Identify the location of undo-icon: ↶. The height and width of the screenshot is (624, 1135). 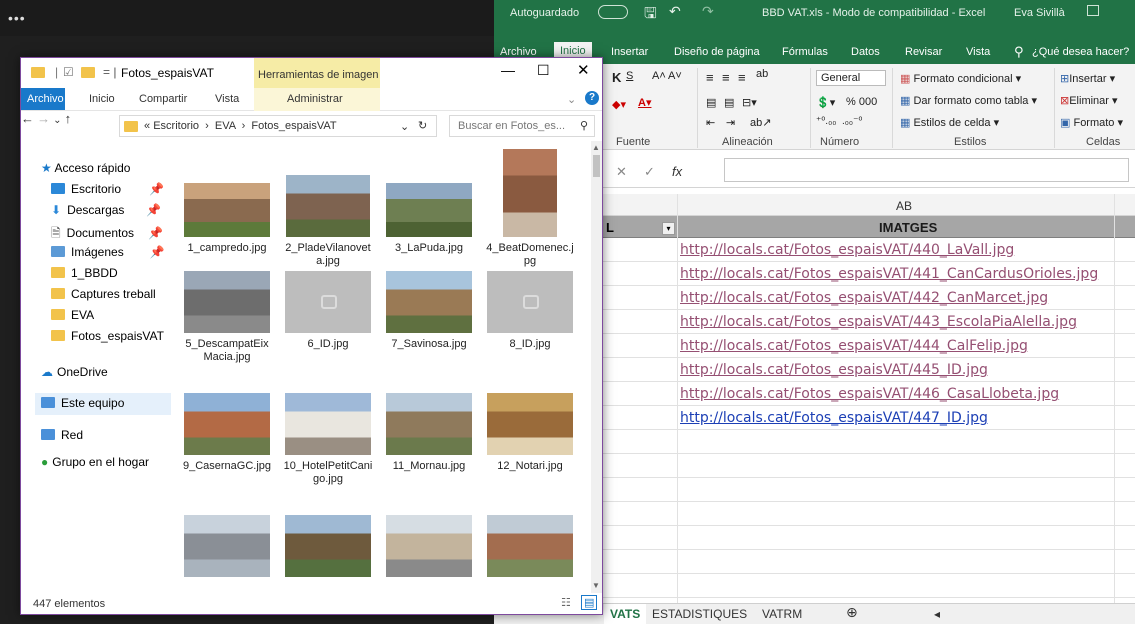
(675, 11).